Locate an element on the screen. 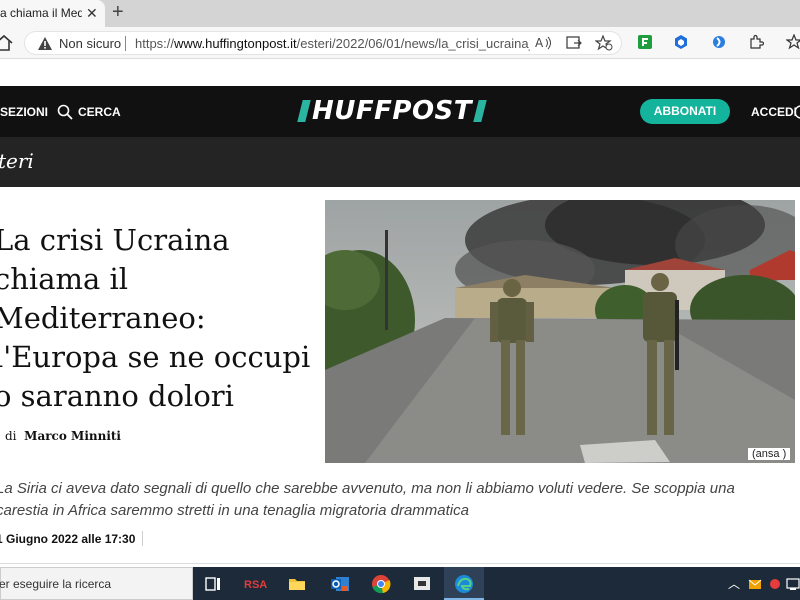 The height and width of the screenshot is (600, 800). extensions-puzzle-icon is located at coordinates (756, 42).